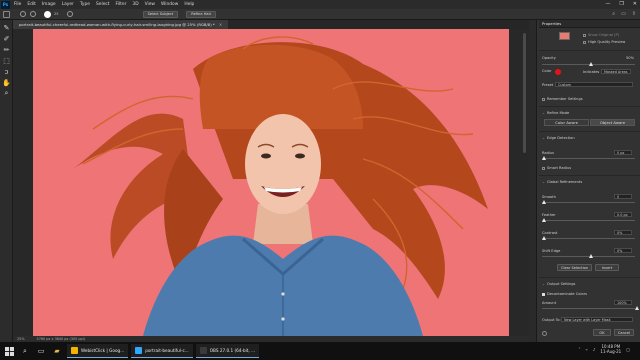  Describe the element at coordinates (623, 14) in the screenshot. I see `workspace-icon: ▭` at that location.